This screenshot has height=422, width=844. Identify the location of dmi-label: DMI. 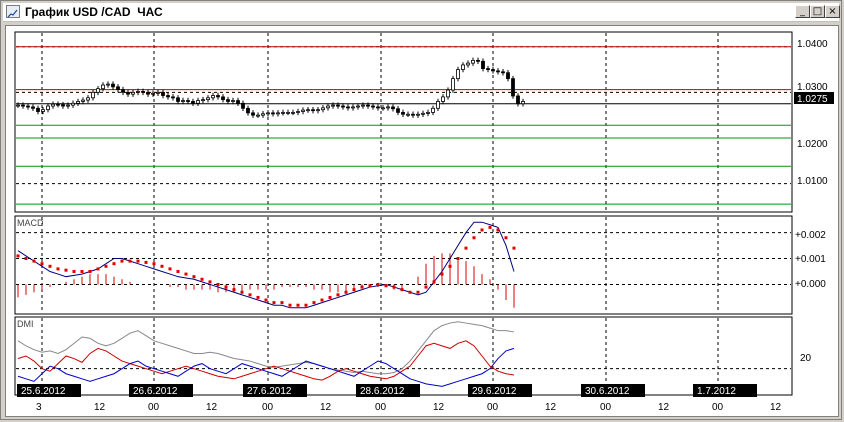
(25, 324).